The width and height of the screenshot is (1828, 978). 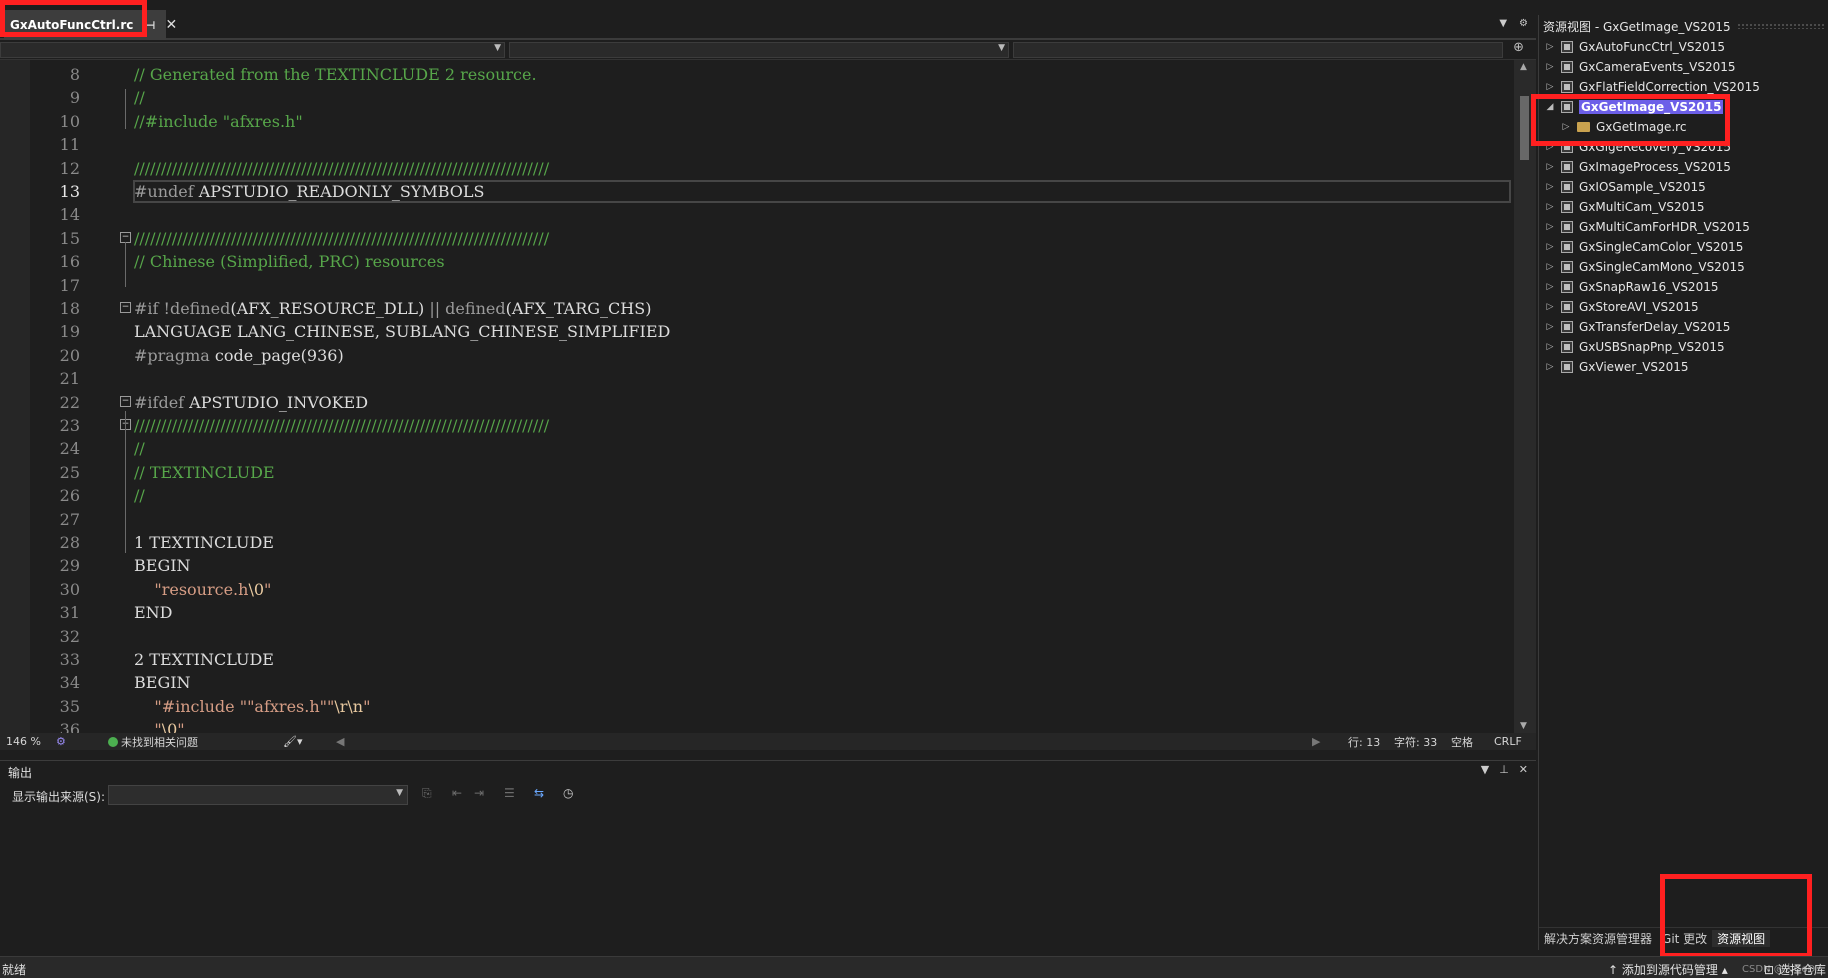 What do you see at coordinates (1508, 741) in the screenshot?
I see `line-ending-indicator: CRLF` at bounding box center [1508, 741].